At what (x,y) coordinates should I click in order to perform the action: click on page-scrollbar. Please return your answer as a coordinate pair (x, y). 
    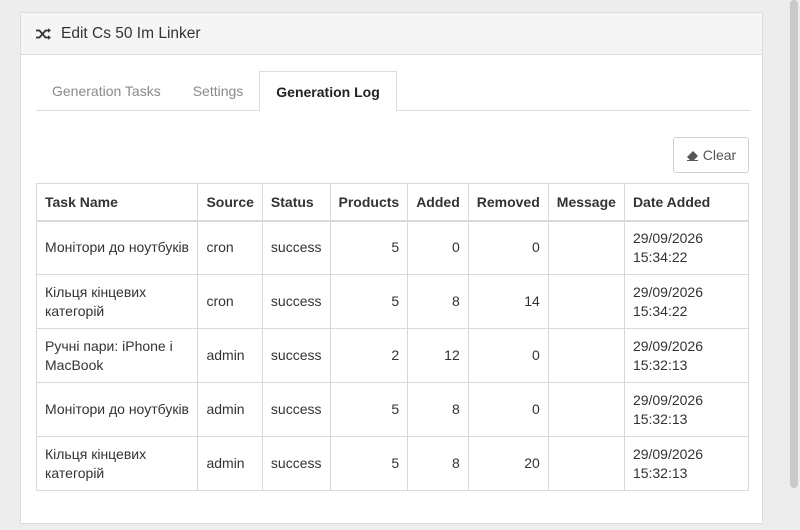
    Looking at the image, I should click on (794, 244).